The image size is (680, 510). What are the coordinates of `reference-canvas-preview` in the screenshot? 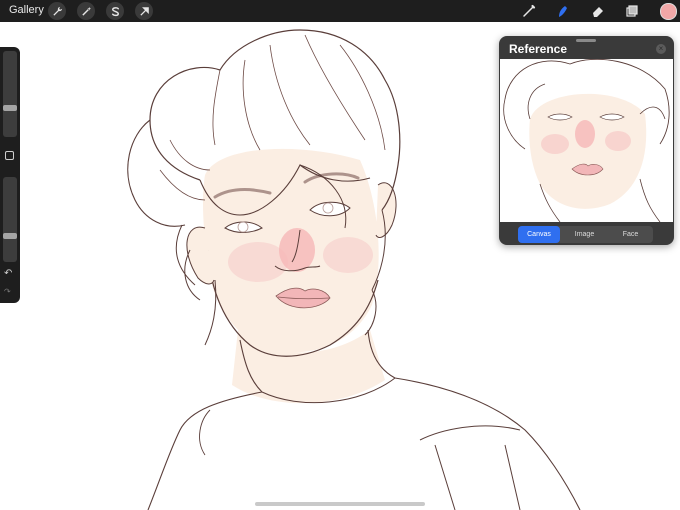 It's located at (586, 140).